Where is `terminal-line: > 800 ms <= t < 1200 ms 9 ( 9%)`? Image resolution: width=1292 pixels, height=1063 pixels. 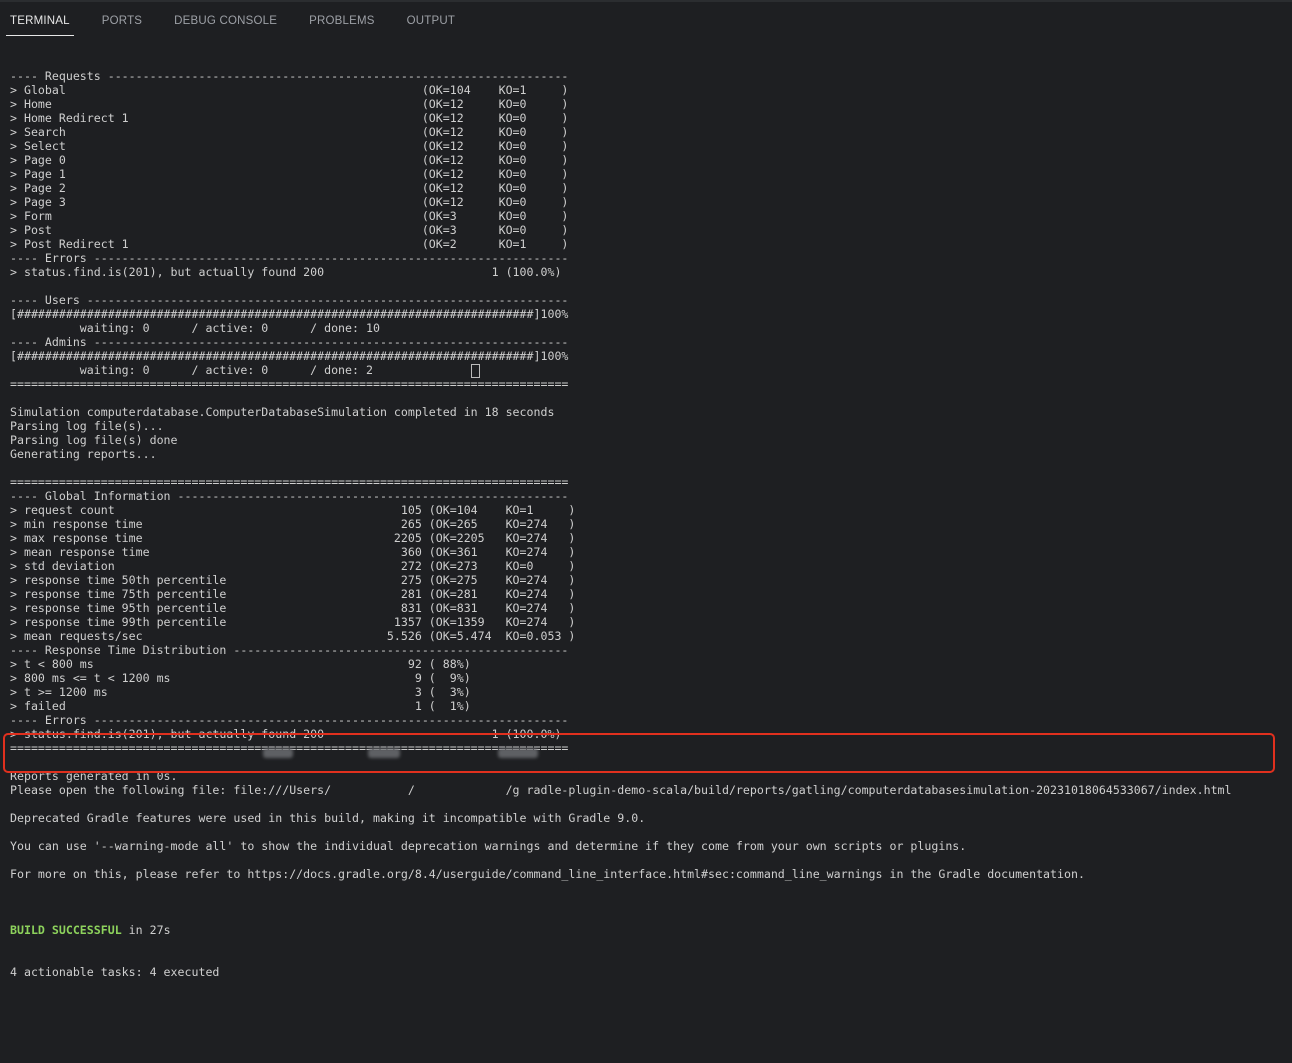
terminal-line: > 800 ms <= t < 1200 ms 9 ( 9%) is located at coordinates (240, 678).